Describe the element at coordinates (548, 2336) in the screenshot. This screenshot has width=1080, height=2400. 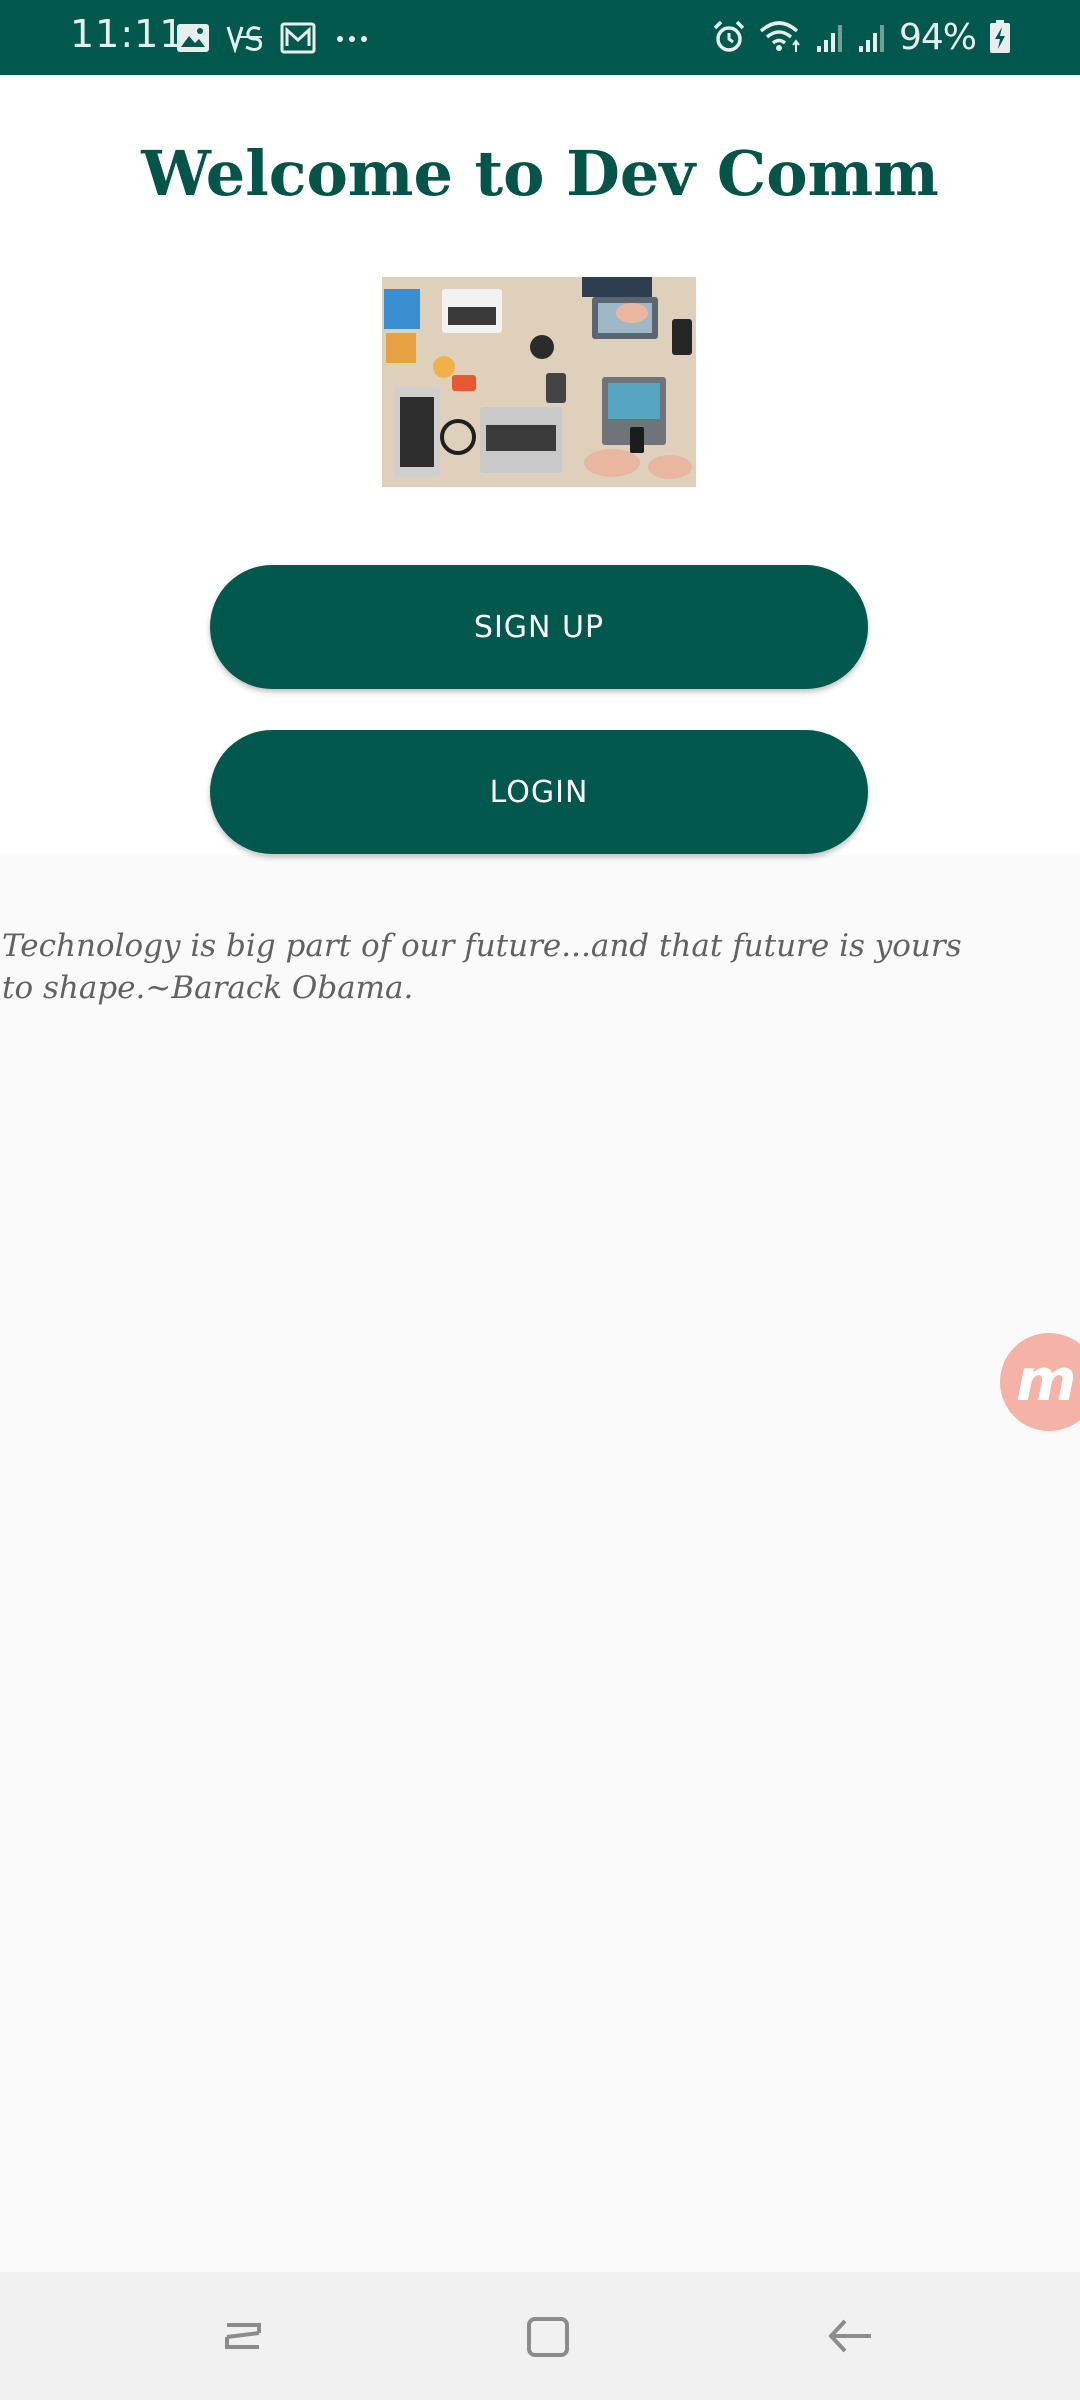
I see `home-icon` at that location.